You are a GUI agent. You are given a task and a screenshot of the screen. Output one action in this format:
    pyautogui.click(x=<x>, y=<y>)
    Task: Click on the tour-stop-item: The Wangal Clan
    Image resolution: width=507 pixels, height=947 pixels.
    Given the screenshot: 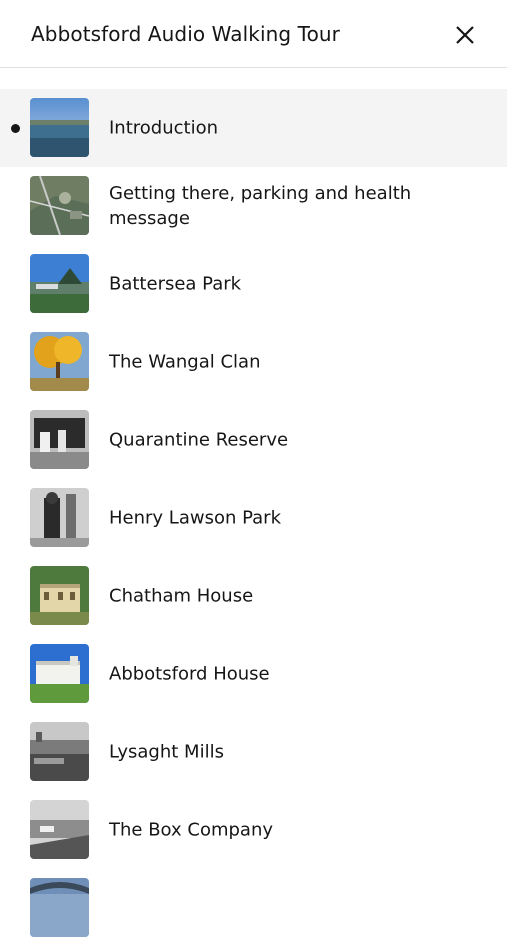 What is the action you would take?
    pyautogui.click(x=253, y=362)
    